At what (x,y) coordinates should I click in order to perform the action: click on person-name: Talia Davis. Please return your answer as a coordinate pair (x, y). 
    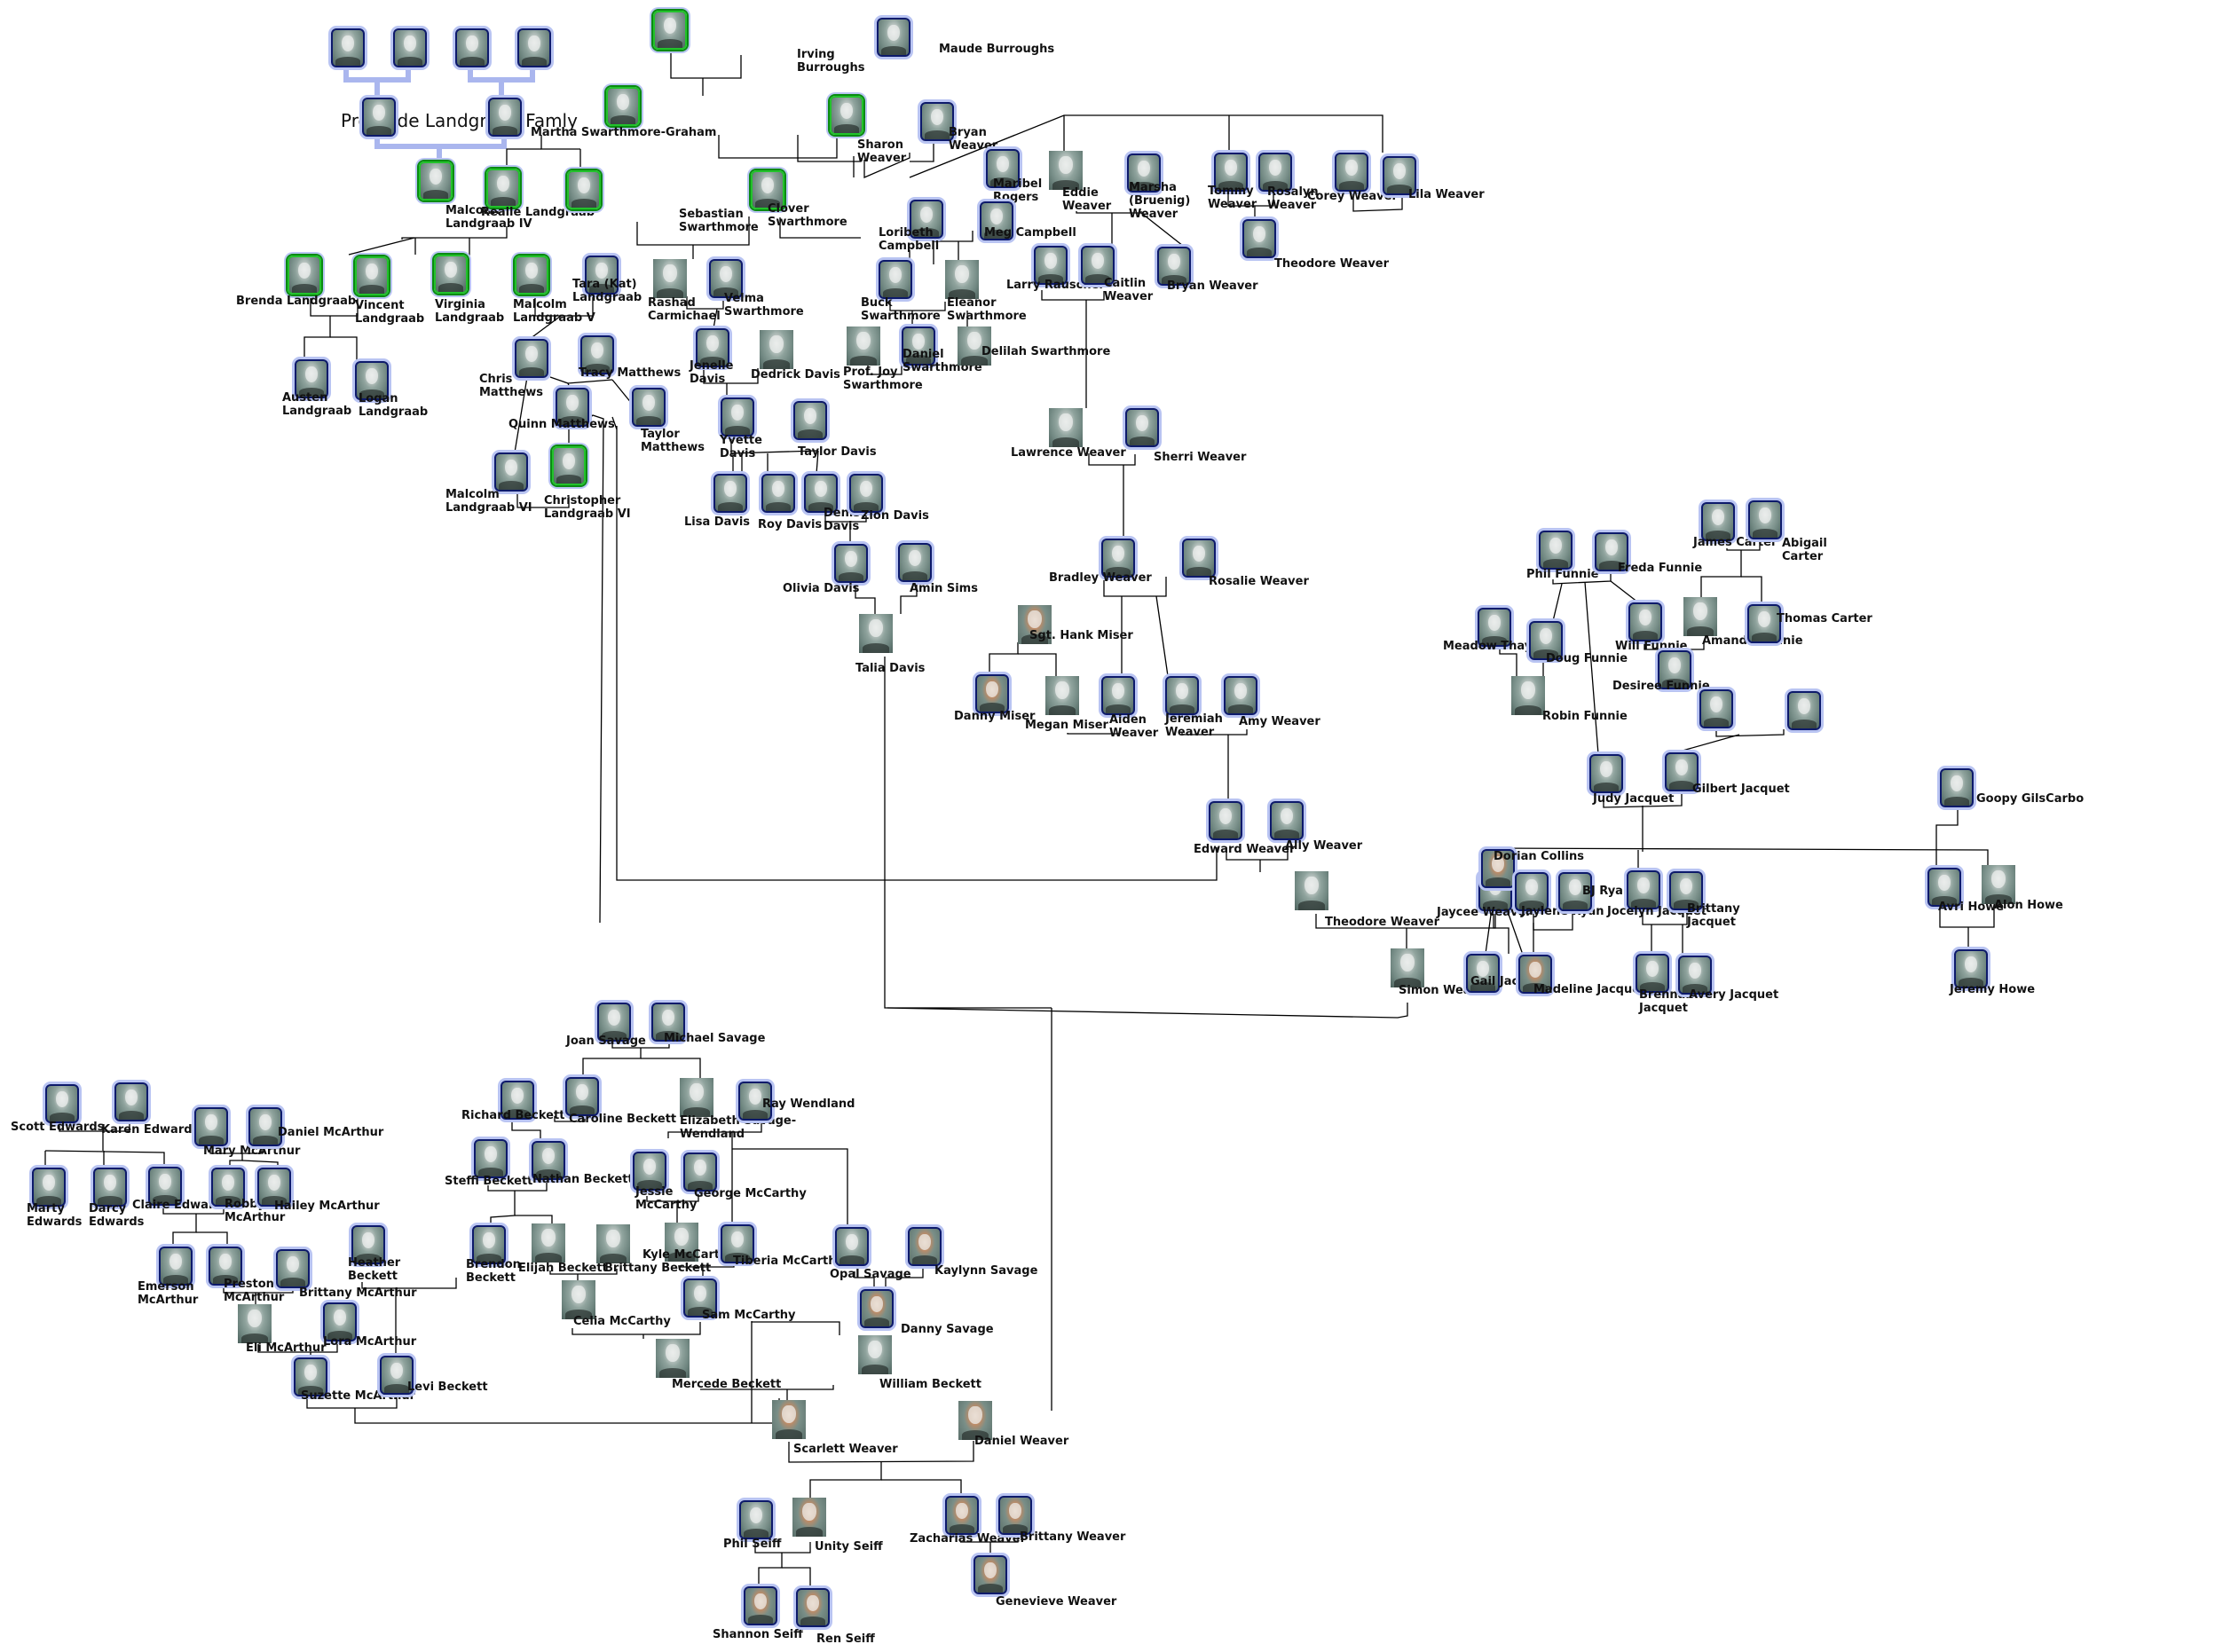
    Looking at the image, I should click on (890, 668).